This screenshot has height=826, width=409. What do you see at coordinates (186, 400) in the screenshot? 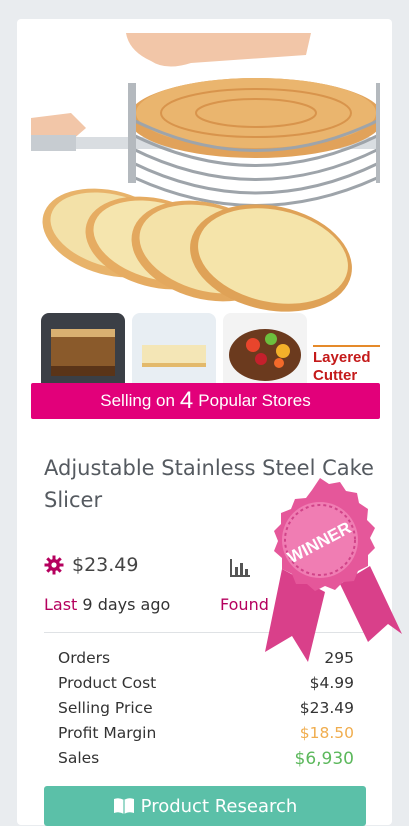
I see `store-count: 4` at bounding box center [186, 400].